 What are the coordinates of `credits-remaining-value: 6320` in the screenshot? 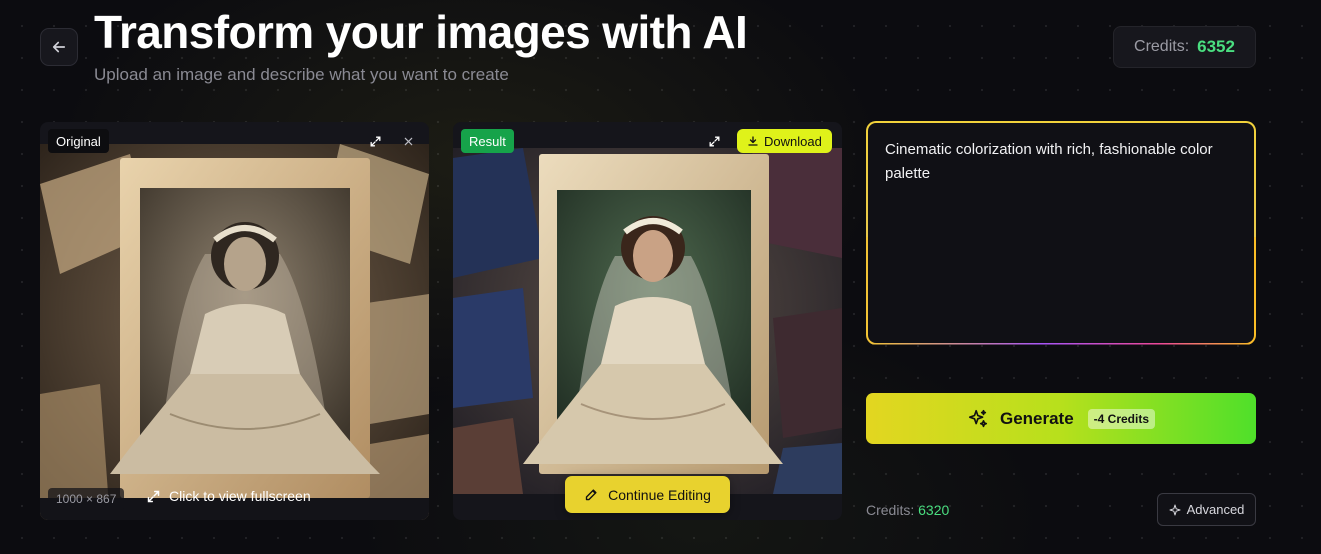 It's located at (934, 510).